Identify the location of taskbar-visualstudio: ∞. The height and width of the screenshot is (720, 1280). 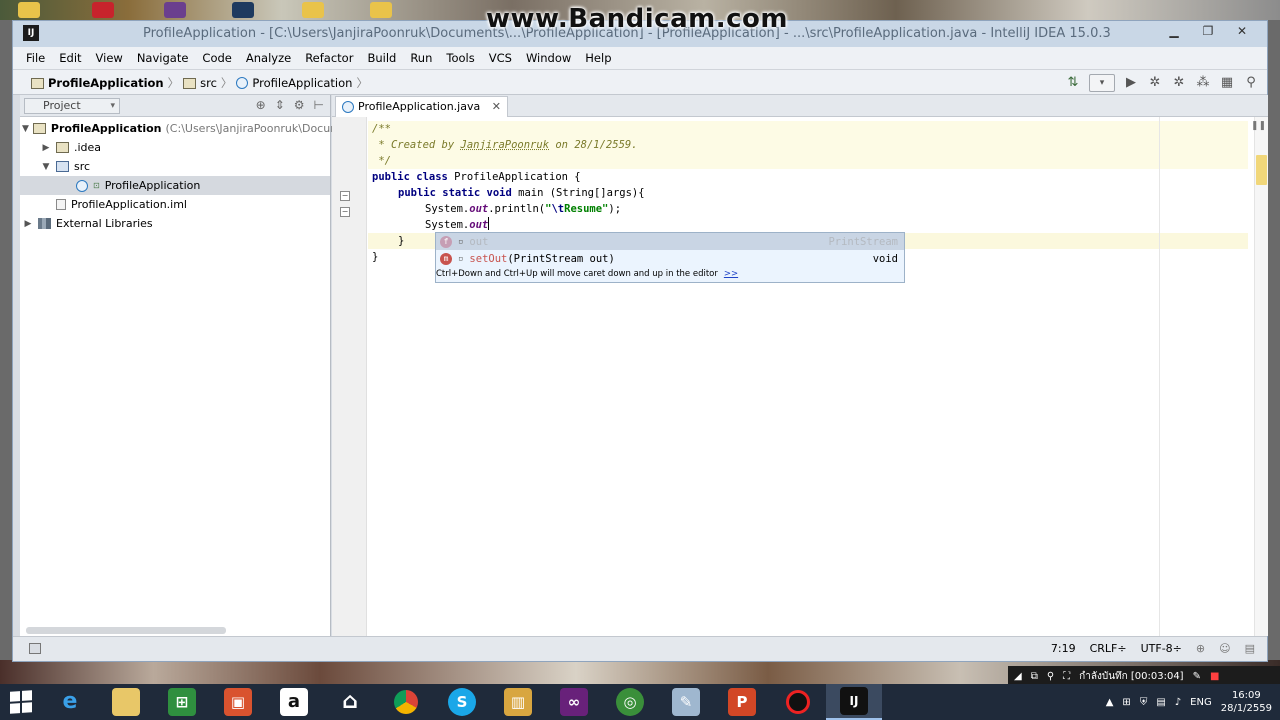
(574, 702).